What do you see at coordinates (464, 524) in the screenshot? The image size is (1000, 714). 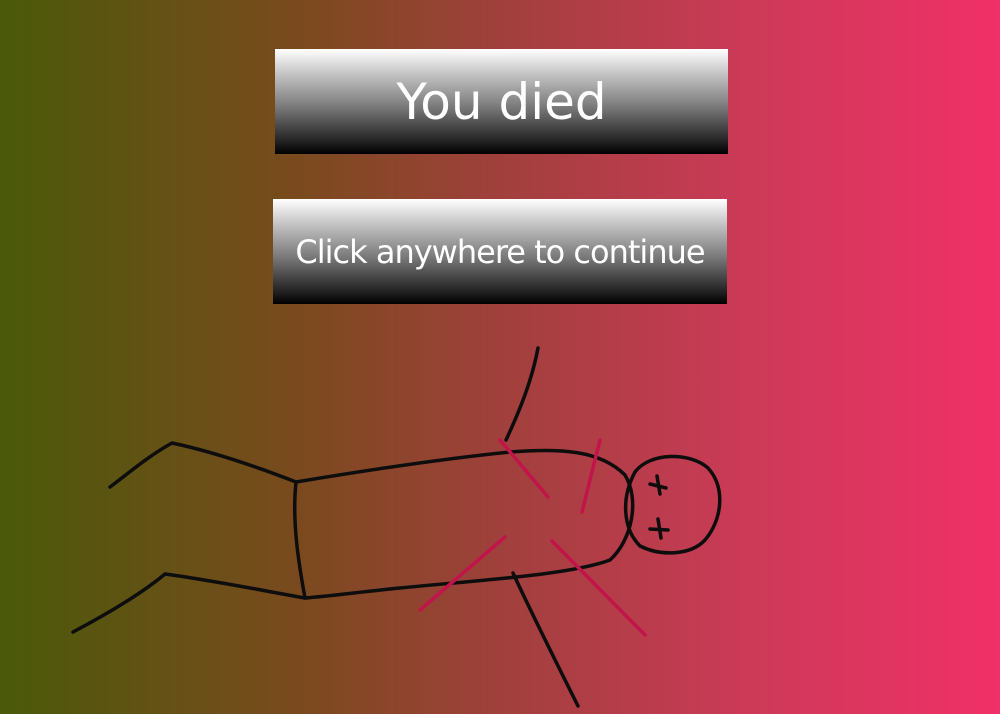 I see `torso` at bounding box center [464, 524].